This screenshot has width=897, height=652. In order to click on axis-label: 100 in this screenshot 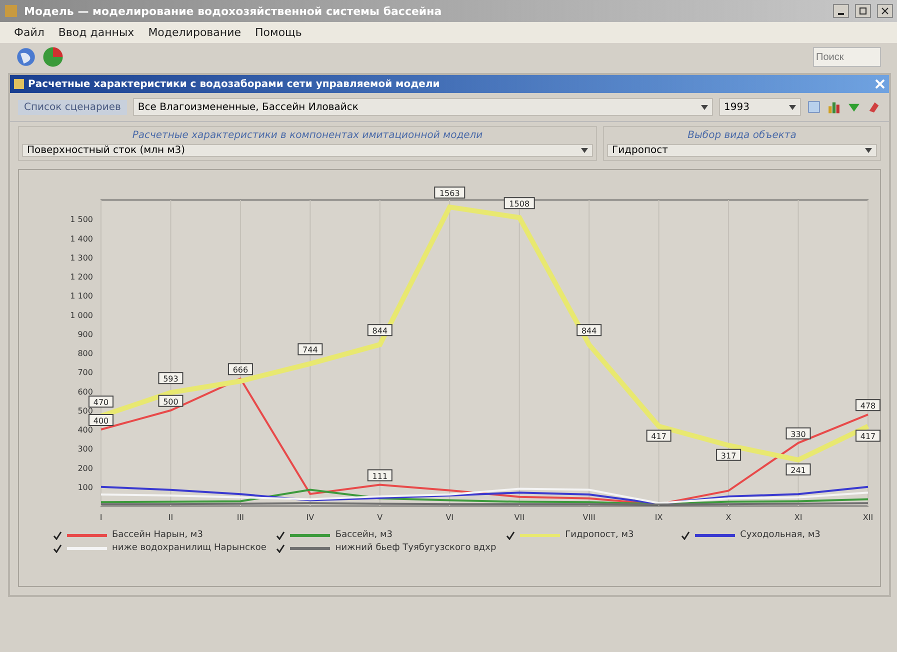, I will do `click(85, 487)`.